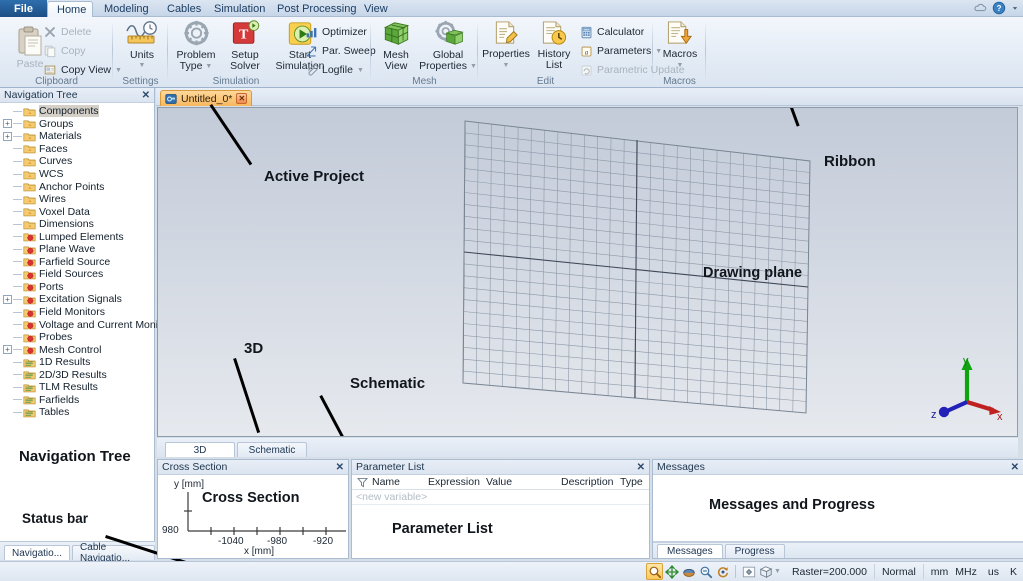  Describe the element at coordinates (980, 8) in the screenshot. I see `cloud-icon` at that location.